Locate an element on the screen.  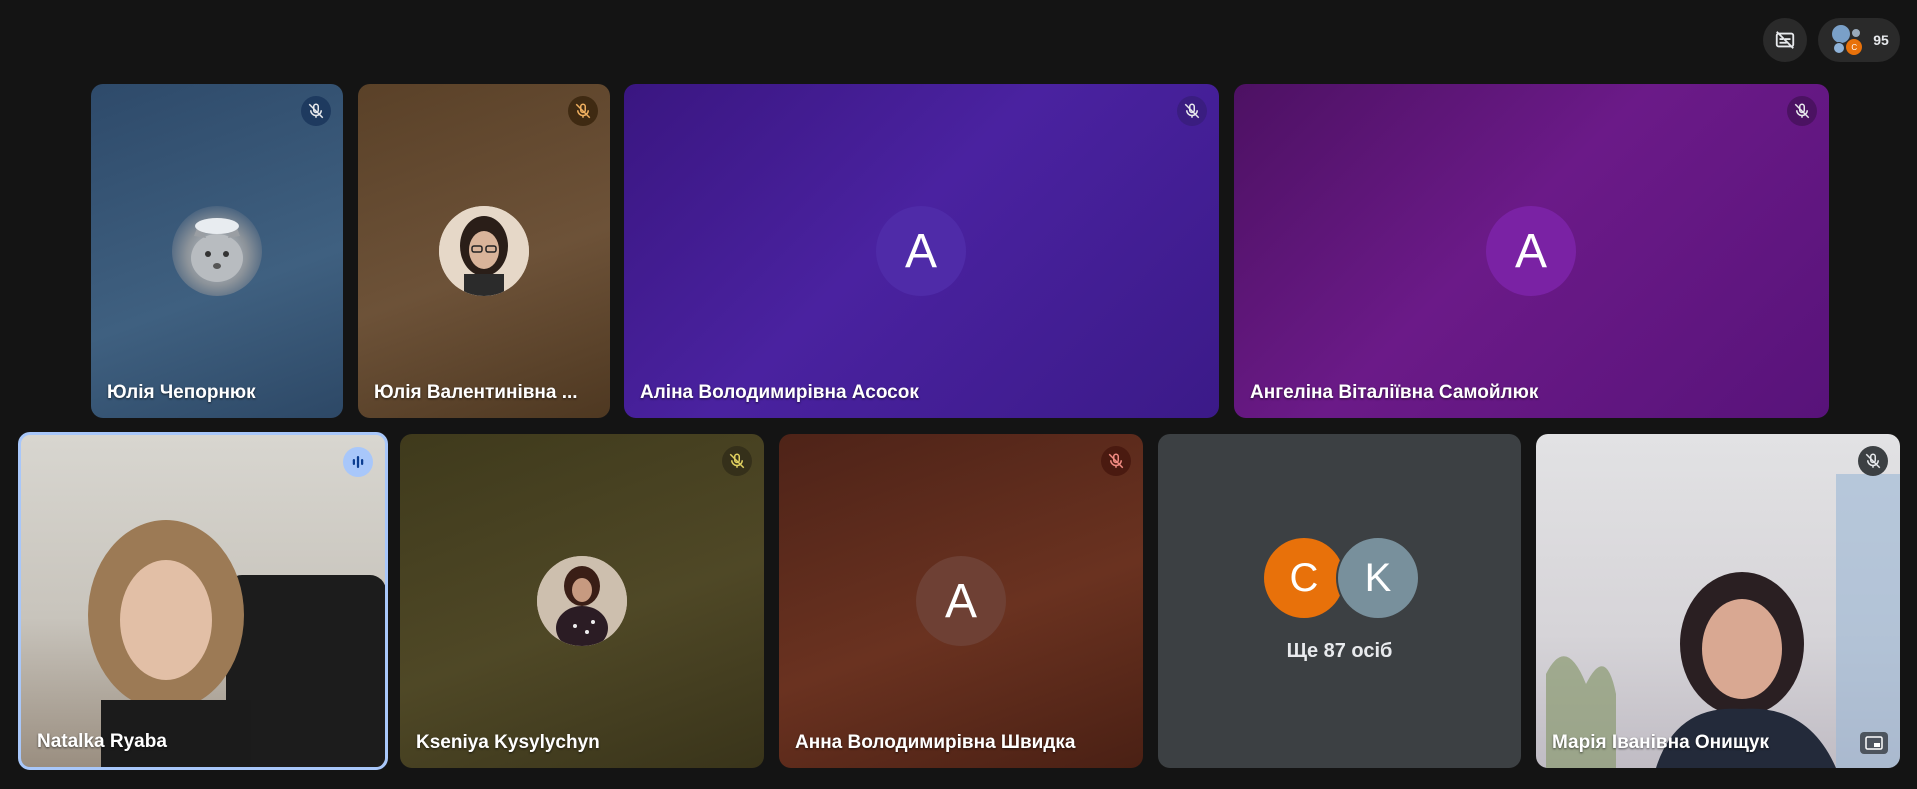
participant-tile: Юлія Чепорнюк is located at coordinates (217, 251).